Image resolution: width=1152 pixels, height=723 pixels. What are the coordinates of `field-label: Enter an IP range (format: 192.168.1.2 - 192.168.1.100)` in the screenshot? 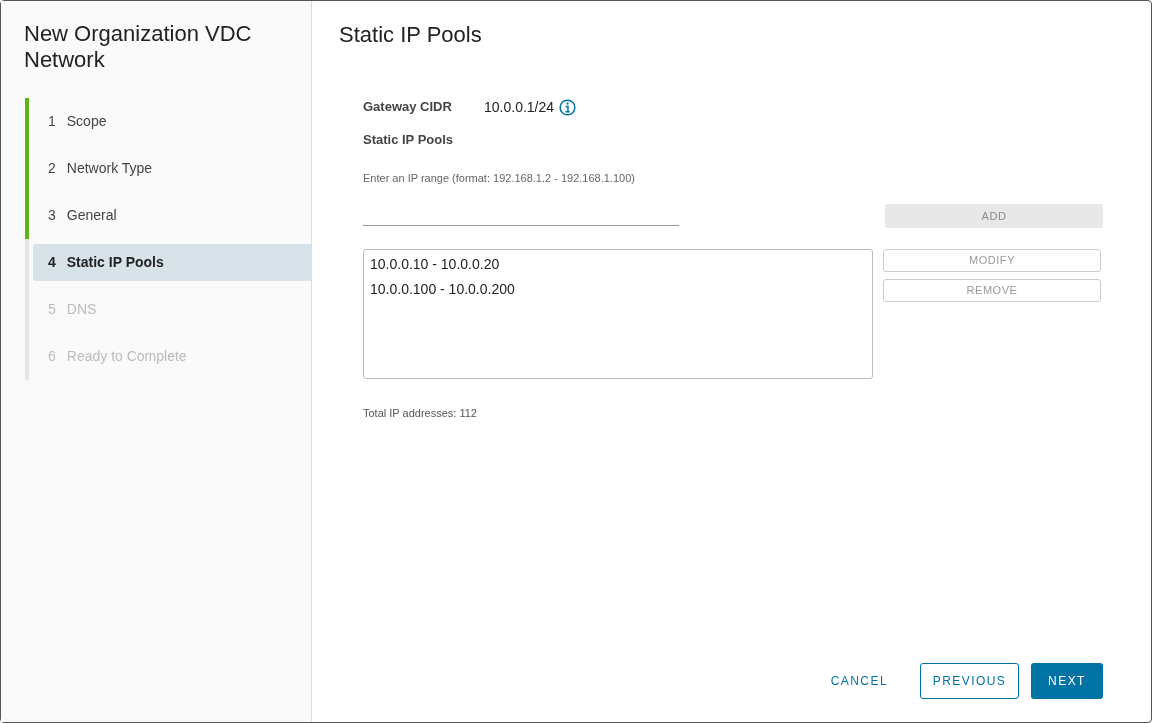 It's located at (499, 178).